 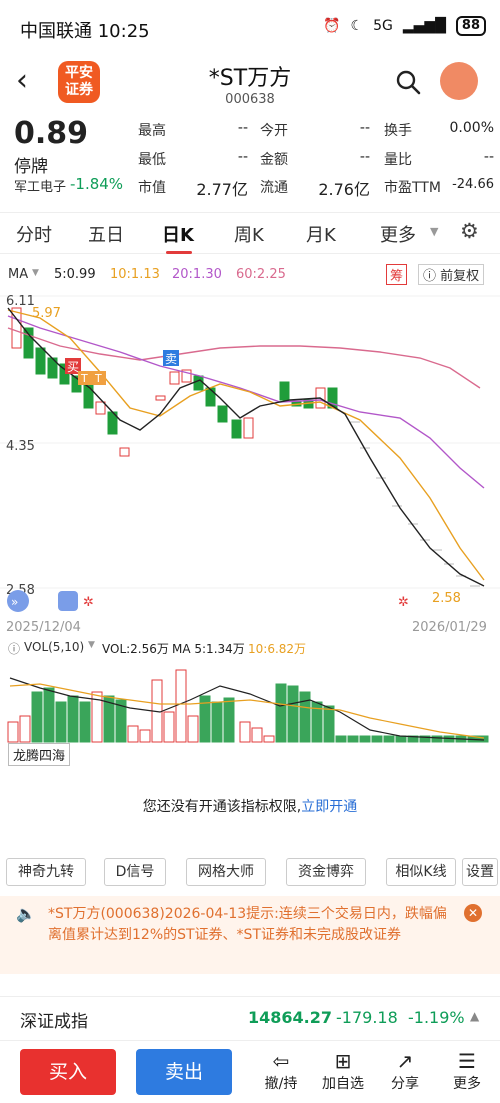 I want to click on chevron-down-icon: ▼, so click(x=434, y=231).